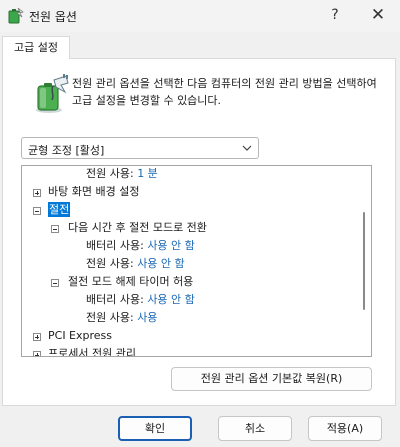 This screenshot has width=400, height=447. Describe the element at coordinates (255, 428) in the screenshot. I see `cancel-button: 취소` at that location.